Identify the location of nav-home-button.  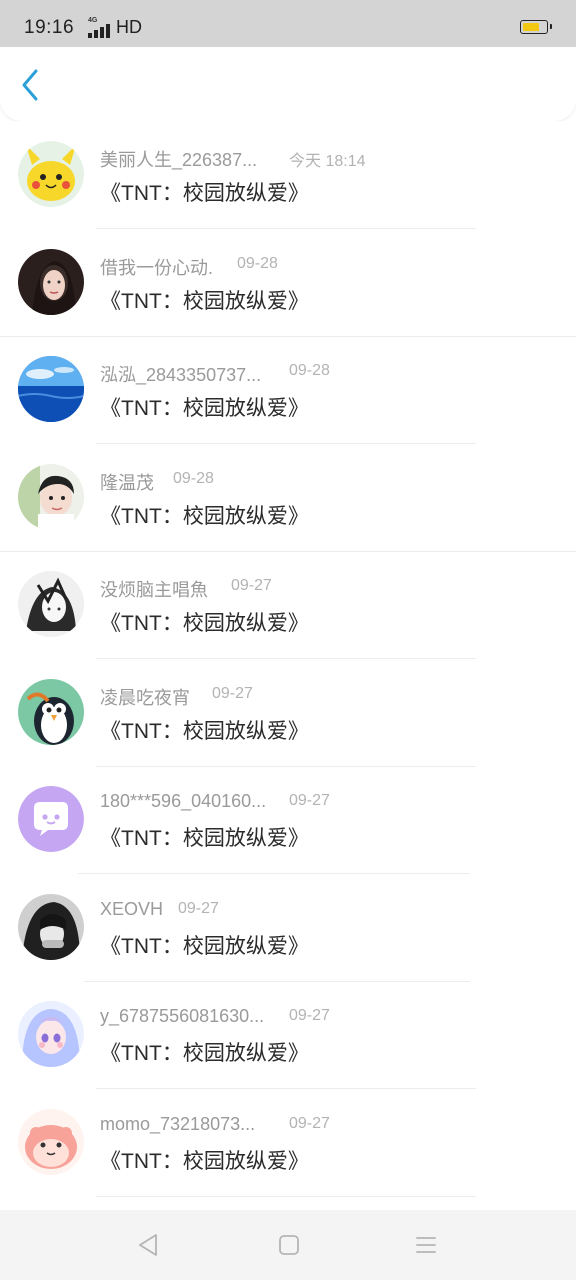
(289, 1245).